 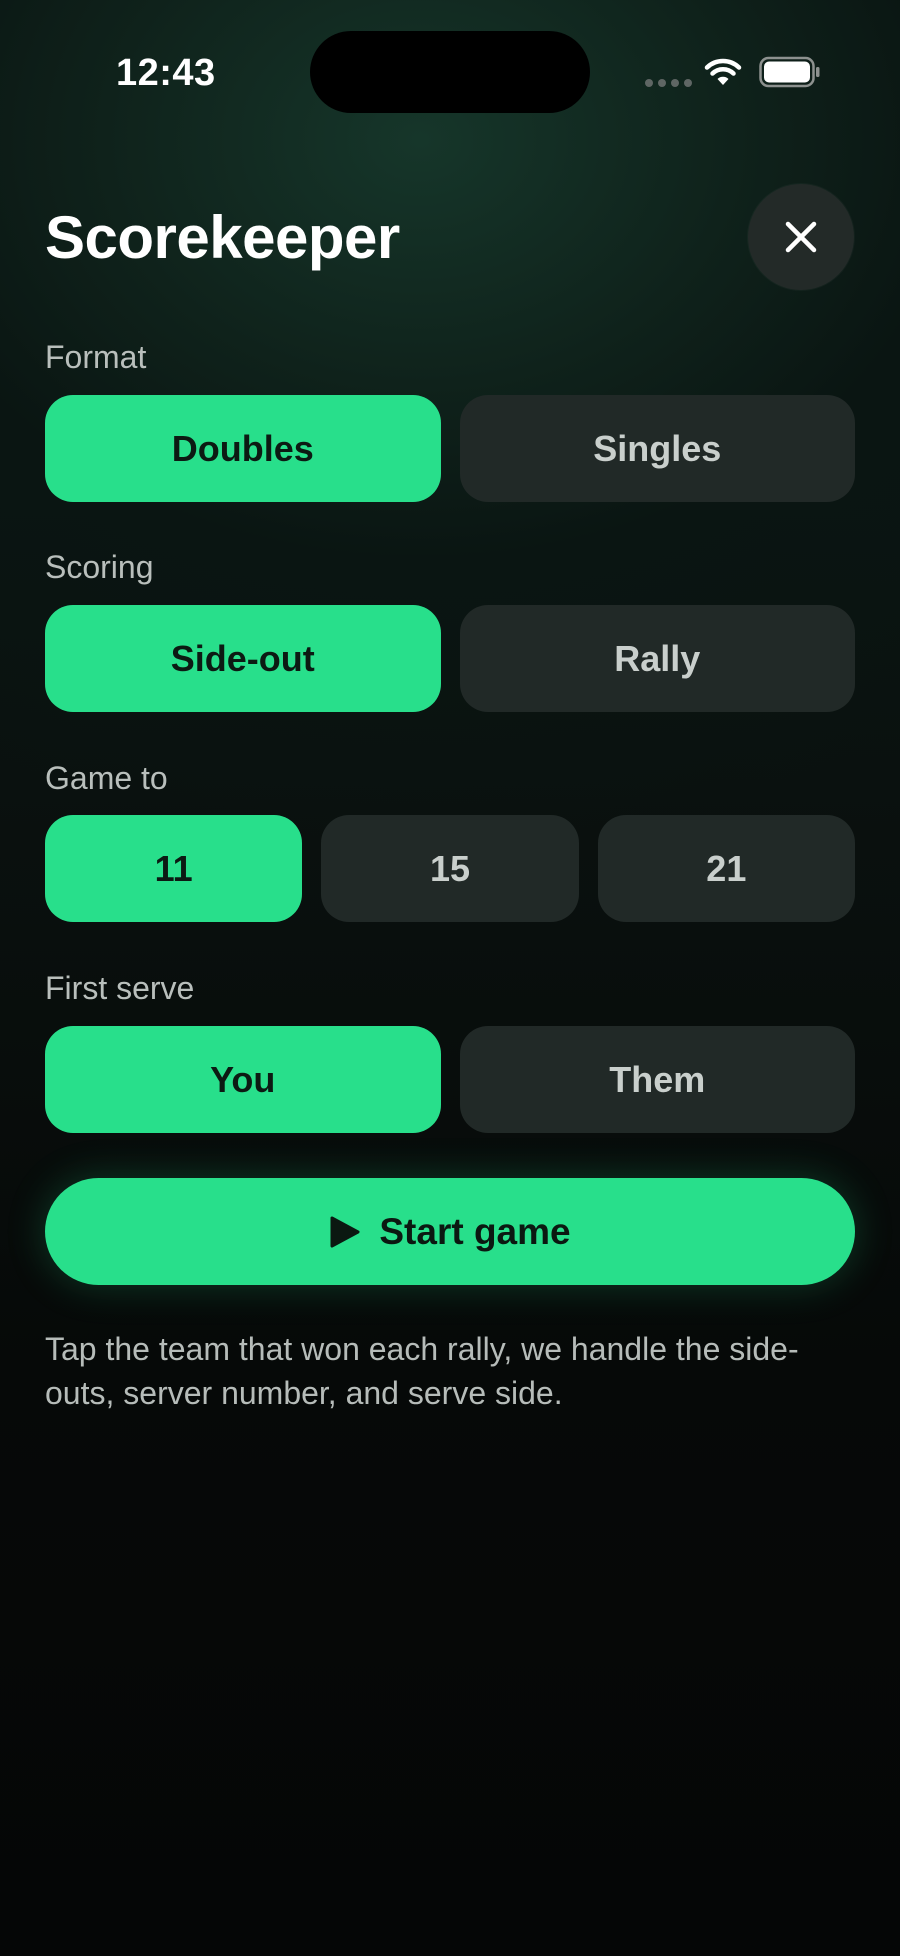 What do you see at coordinates (243, 658) in the screenshot?
I see `scoring-option-side-out: Side-out` at bounding box center [243, 658].